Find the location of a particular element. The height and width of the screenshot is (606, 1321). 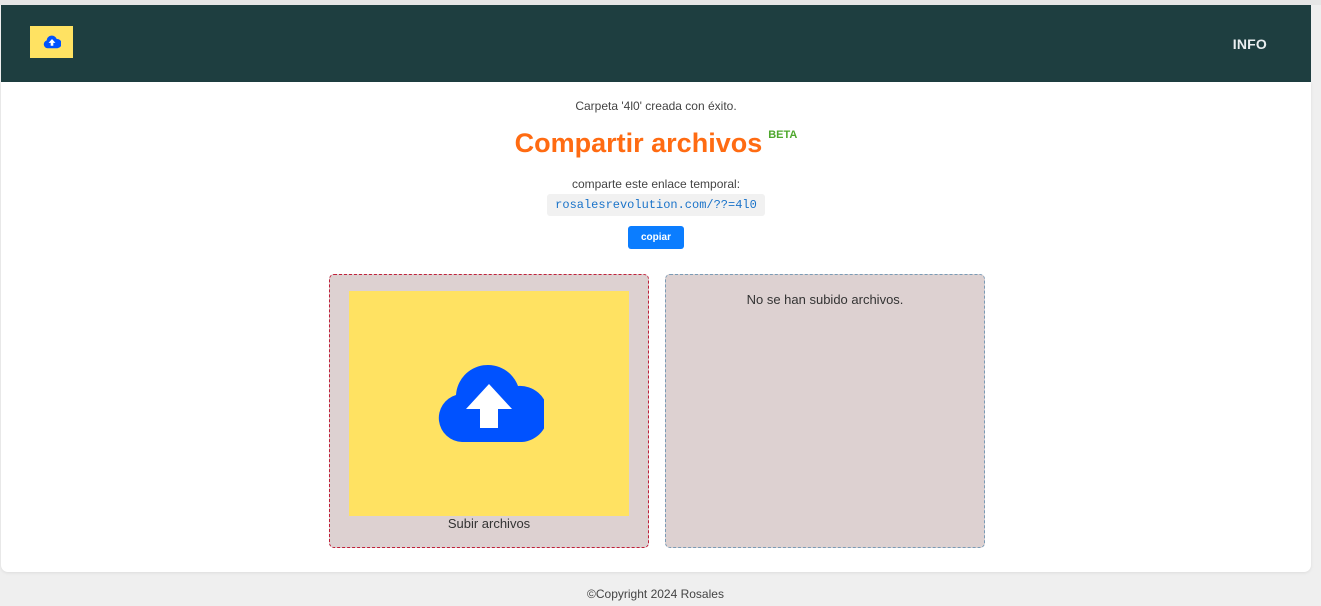

title-row: Compartir archivos BETA is located at coordinates (656, 143).